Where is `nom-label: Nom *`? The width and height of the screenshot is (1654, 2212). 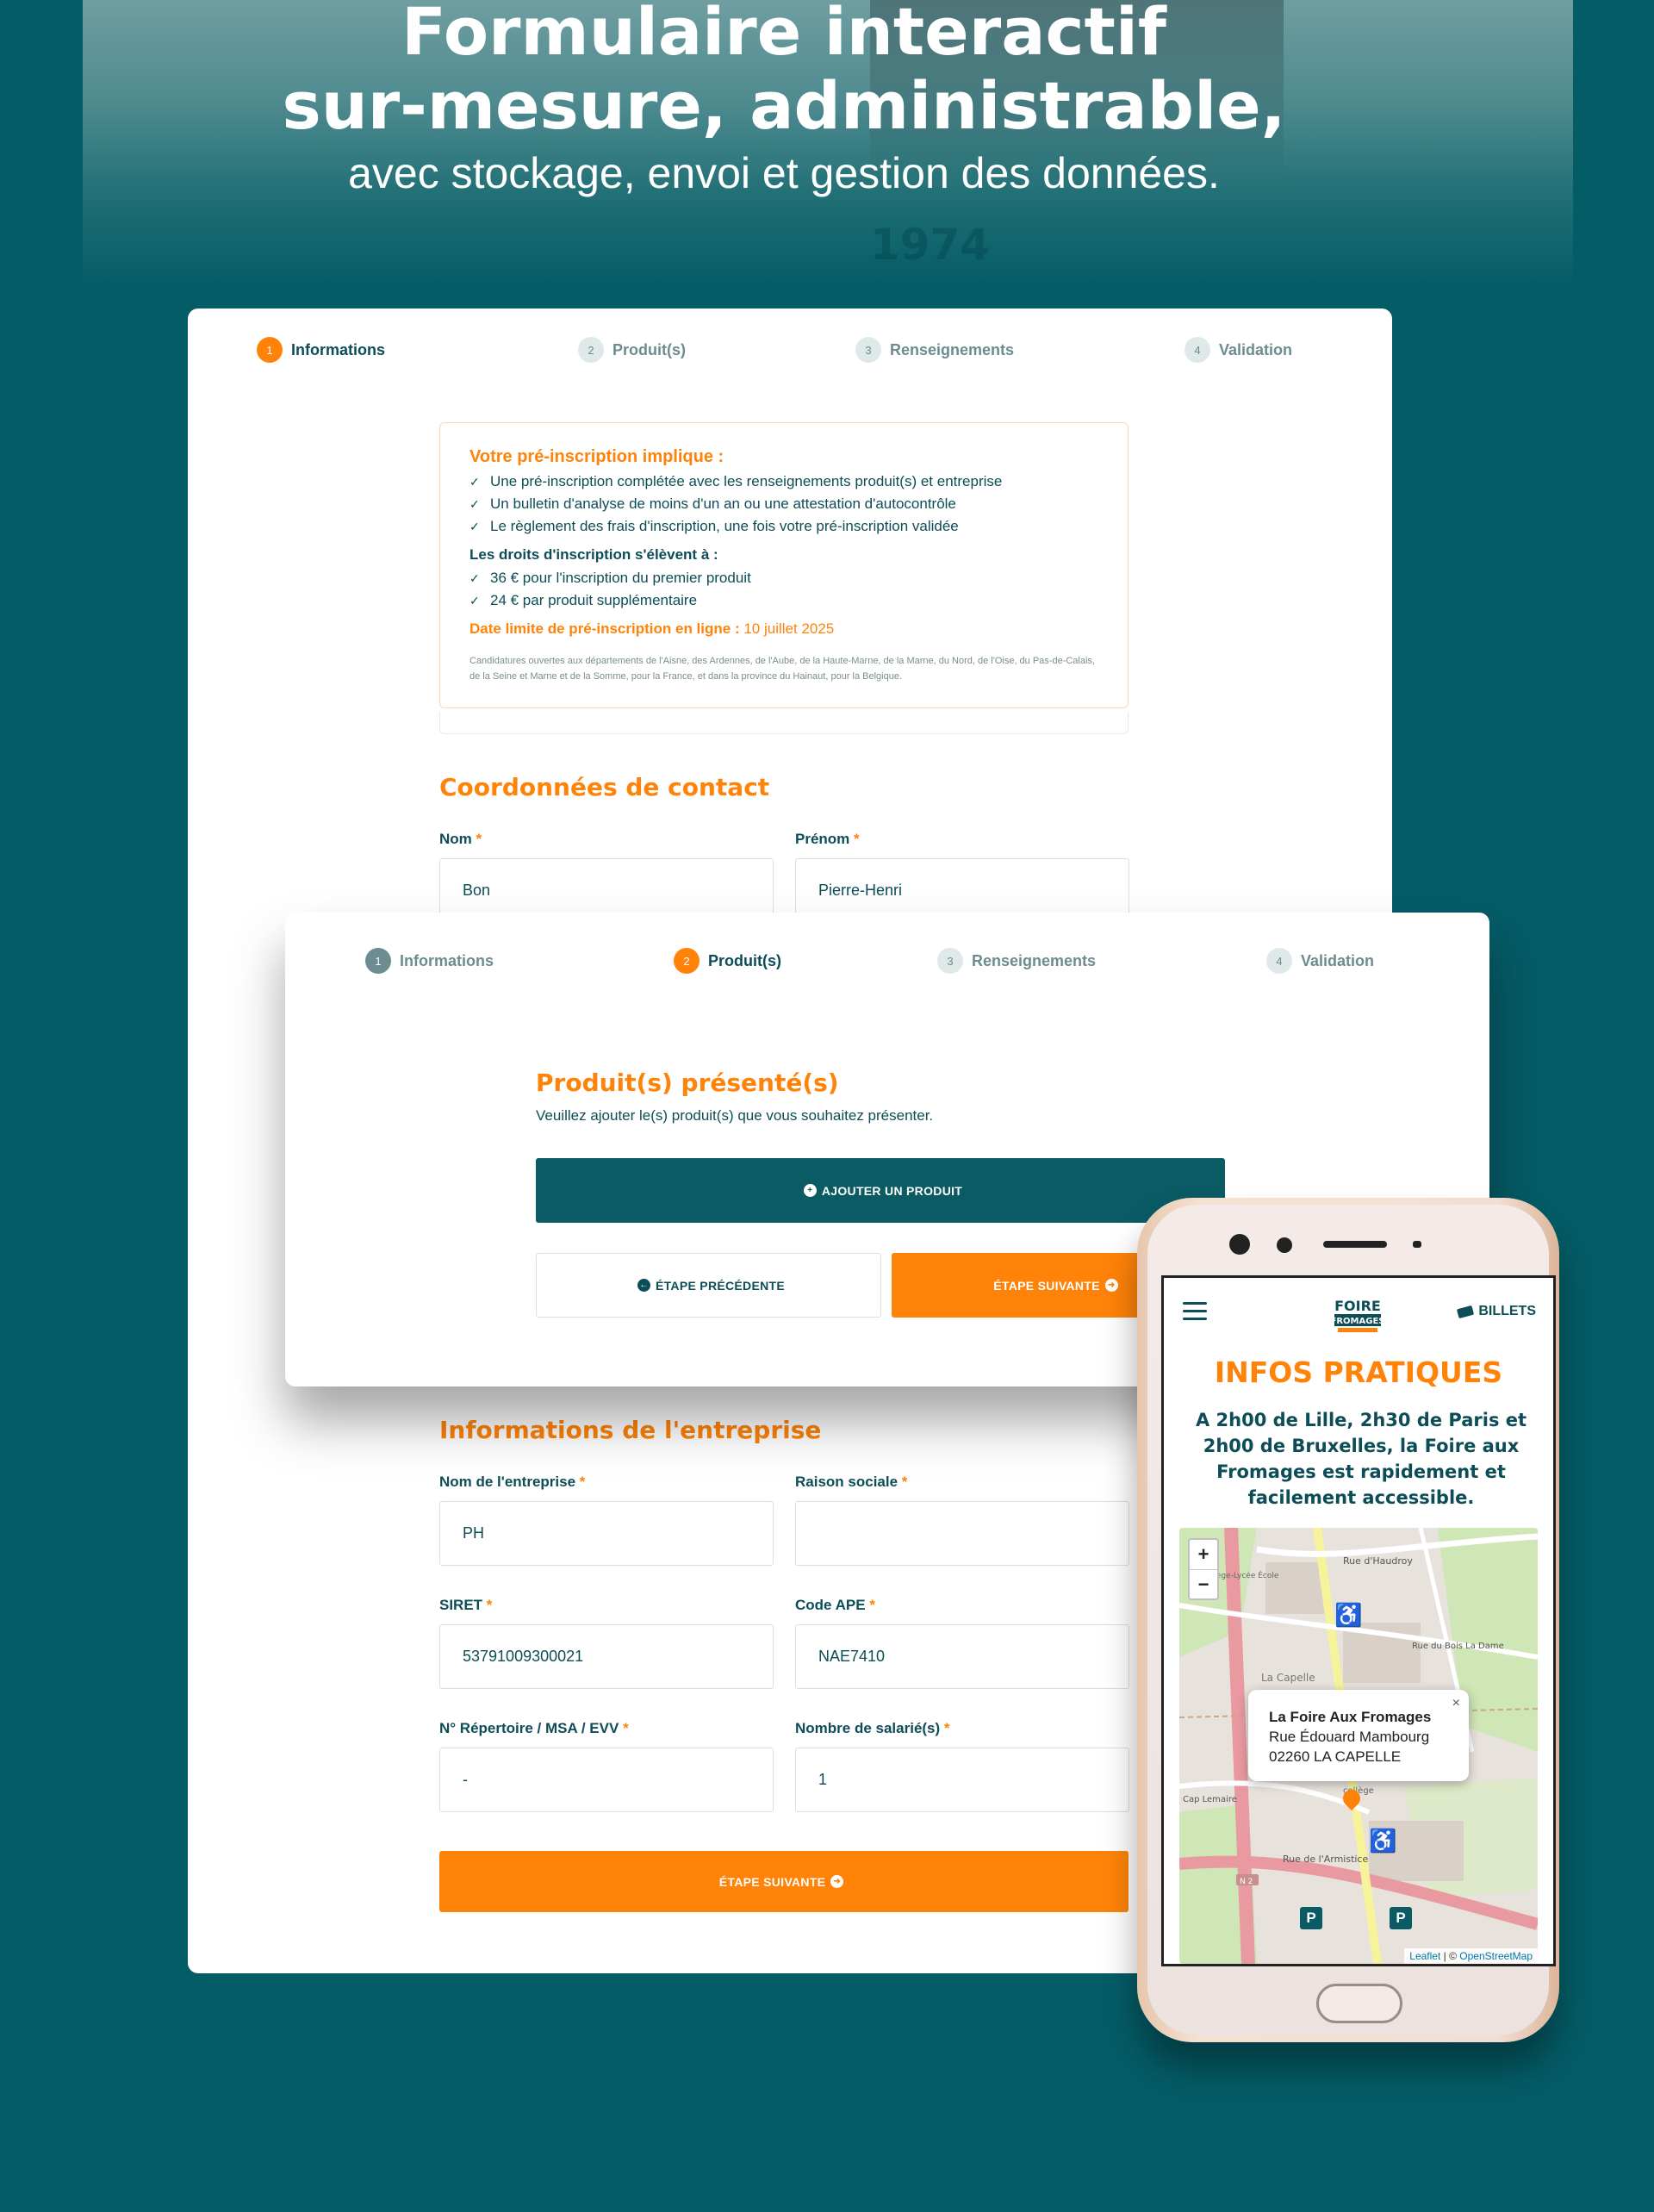 nom-label: Nom * is located at coordinates (460, 839).